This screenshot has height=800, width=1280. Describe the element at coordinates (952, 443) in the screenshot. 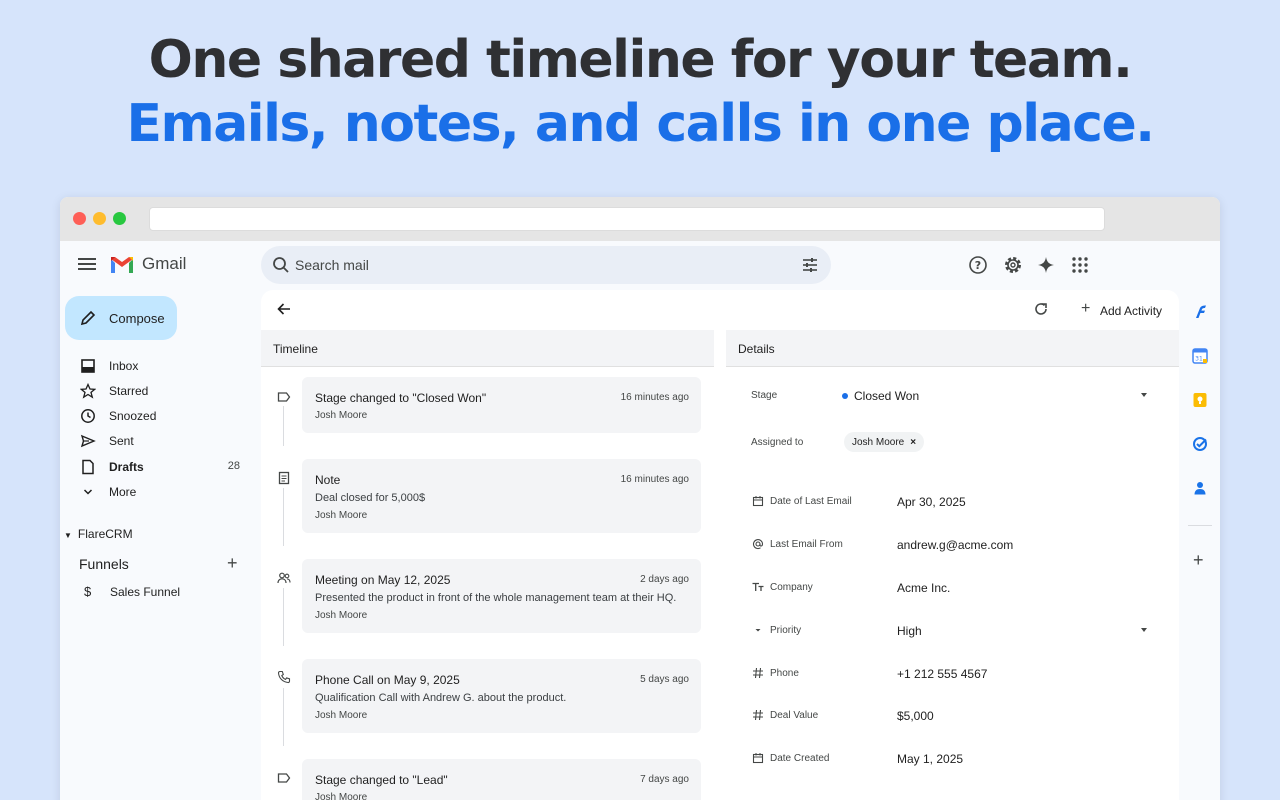

I see `assigned-field: Assigned to Josh Moore ×` at that location.